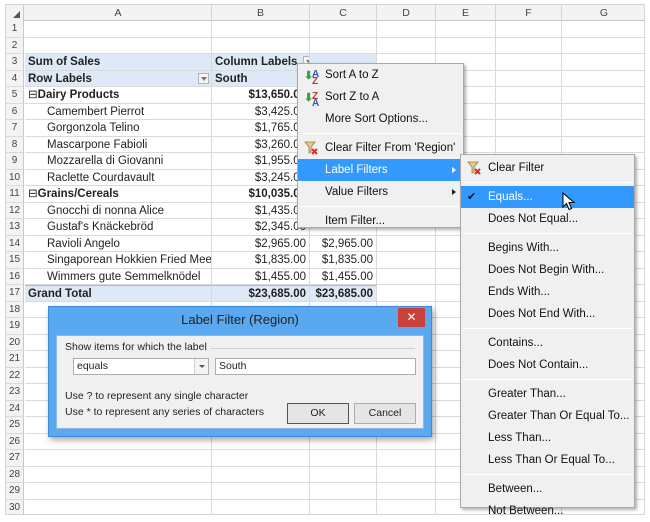  I want to click on row-header: 10, so click(15, 177).